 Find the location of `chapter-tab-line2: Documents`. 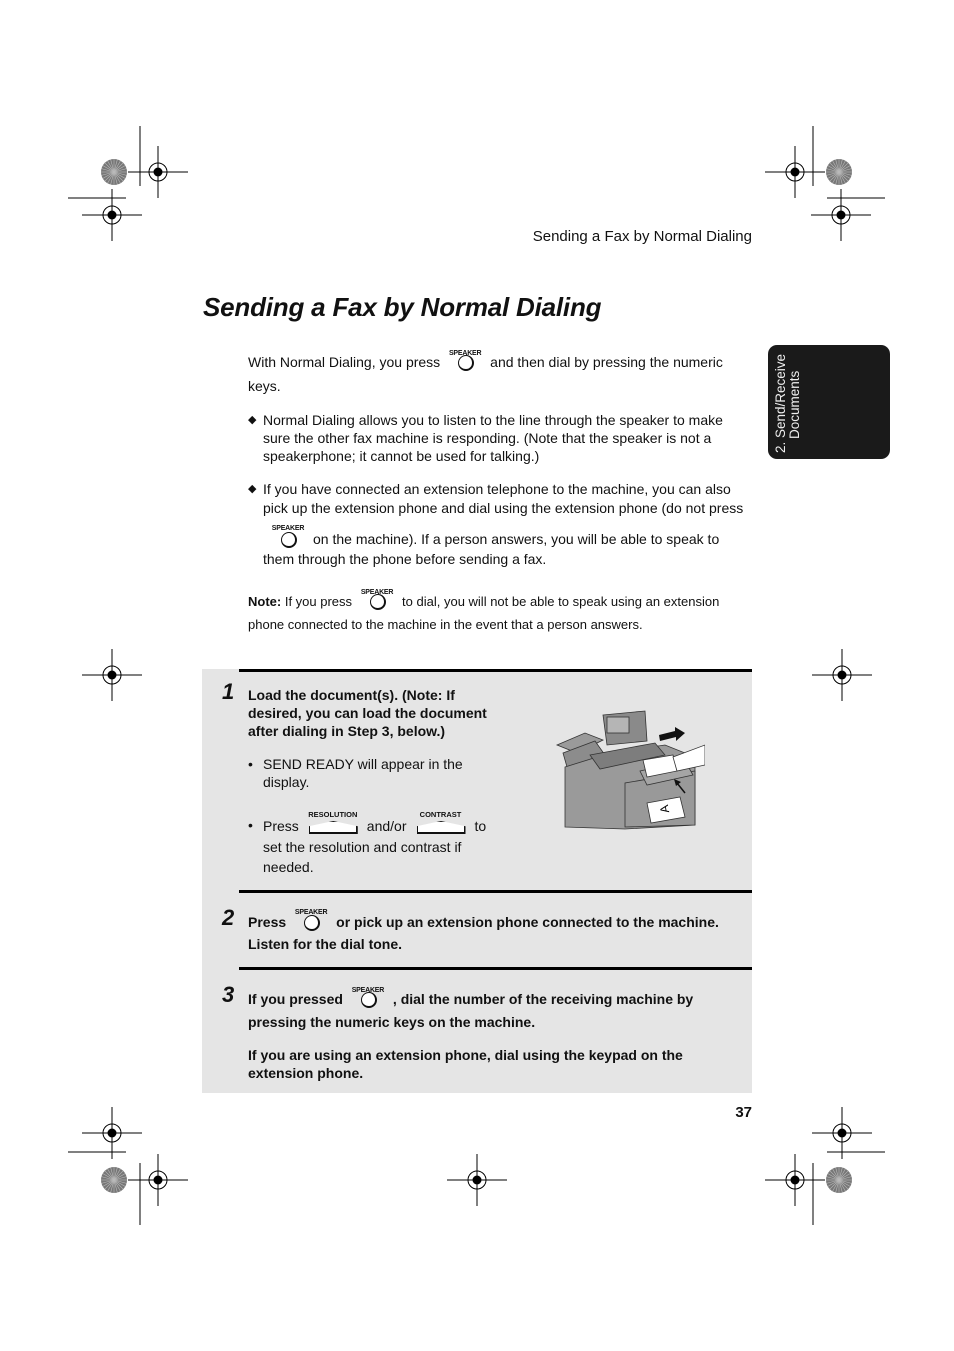

chapter-tab-line2: Documents is located at coordinates (794, 404).